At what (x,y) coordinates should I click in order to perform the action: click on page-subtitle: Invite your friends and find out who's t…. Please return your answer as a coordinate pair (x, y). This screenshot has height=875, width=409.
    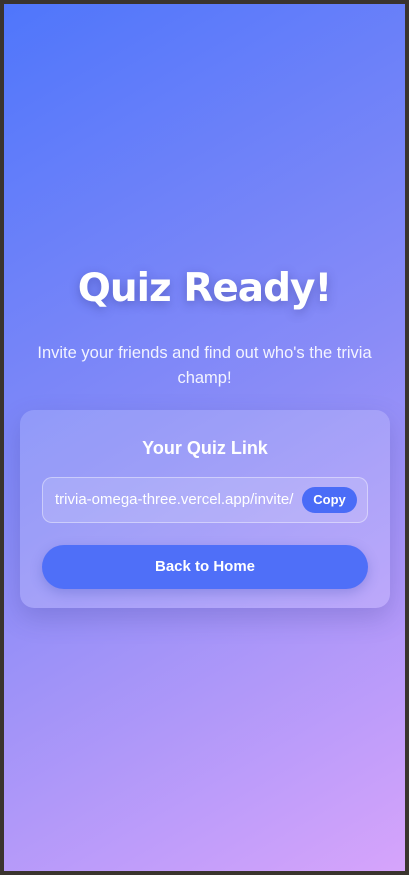
    Looking at the image, I should click on (204, 365).